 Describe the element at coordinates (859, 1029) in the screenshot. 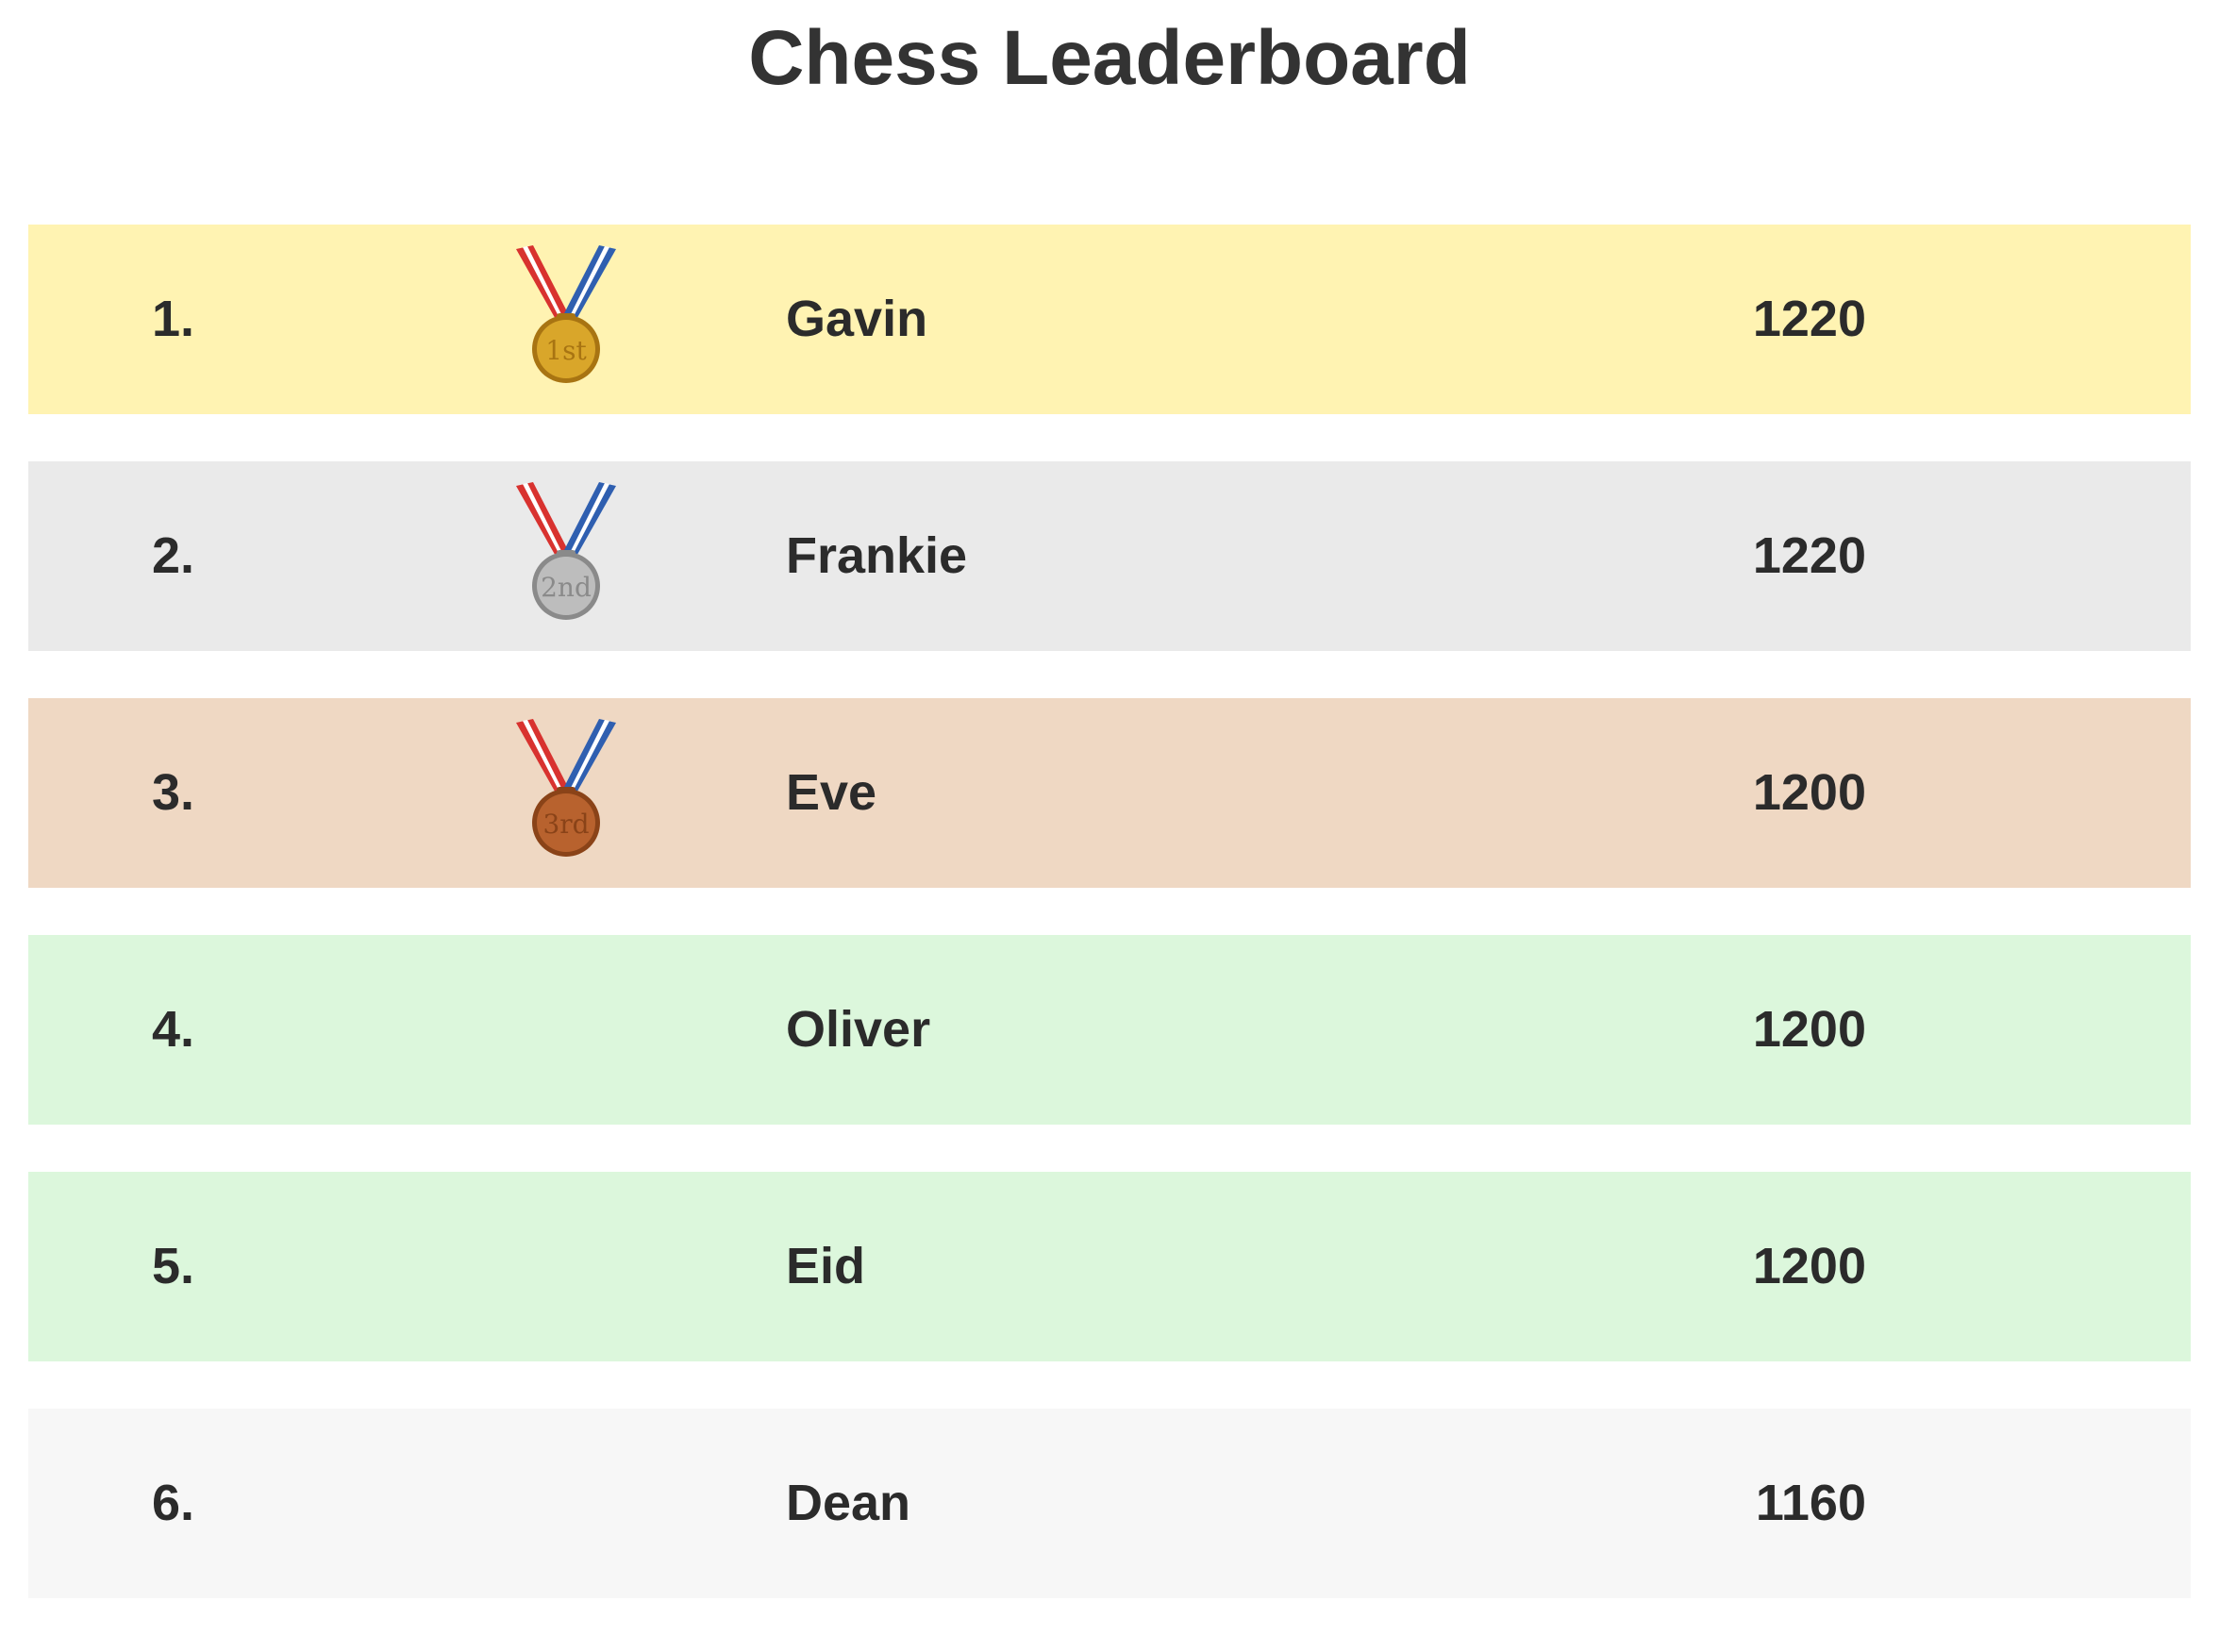

I see `player-name: Oliver` at that location.